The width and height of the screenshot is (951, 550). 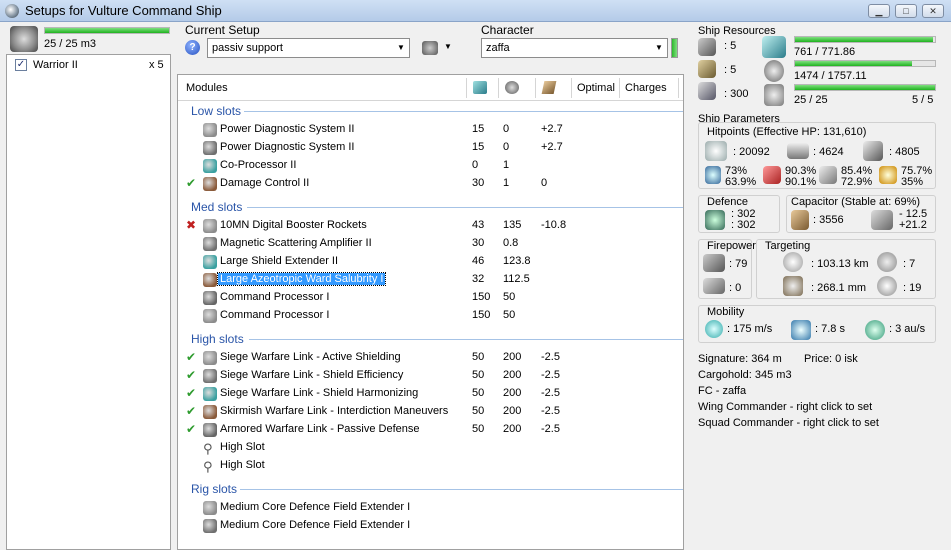 I want to click on turret-hardpoints: : 5, so click(x=730, y=46).